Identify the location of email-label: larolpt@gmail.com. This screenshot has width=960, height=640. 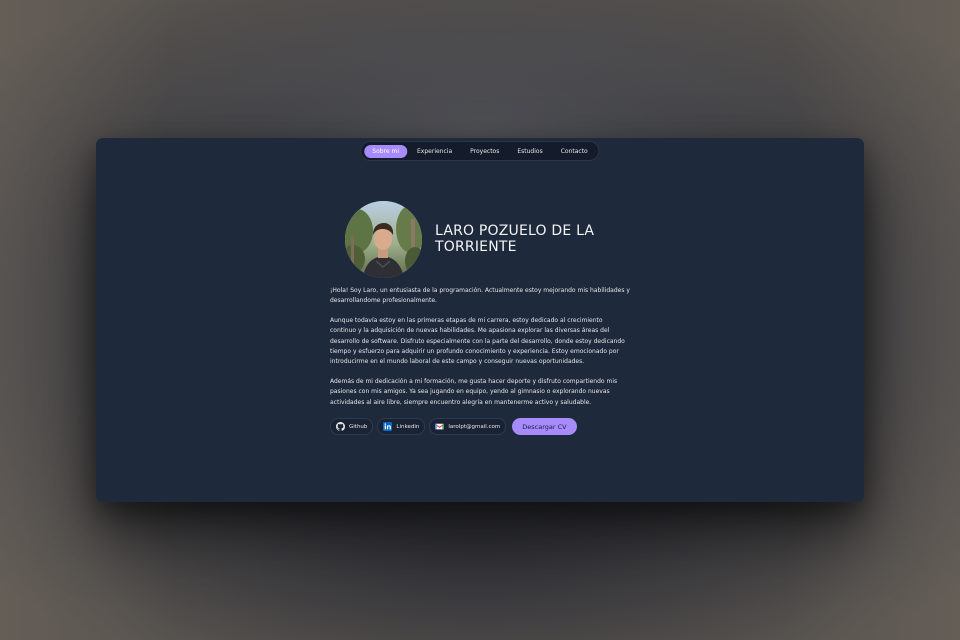
(474, 426).